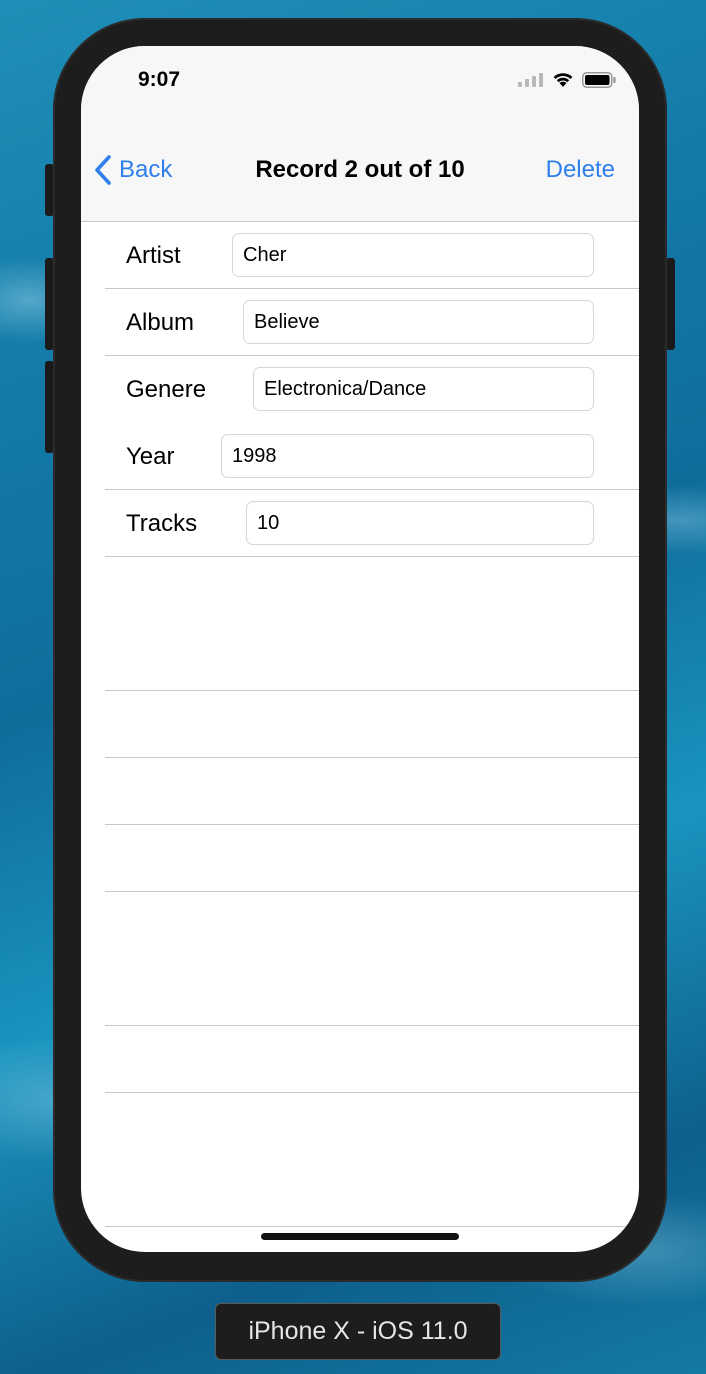 The width and height of the screenshot is (706, 1374). Describe the element at coordinates (146, 169) in the screenshot. I see `back-label: Back` at that location.